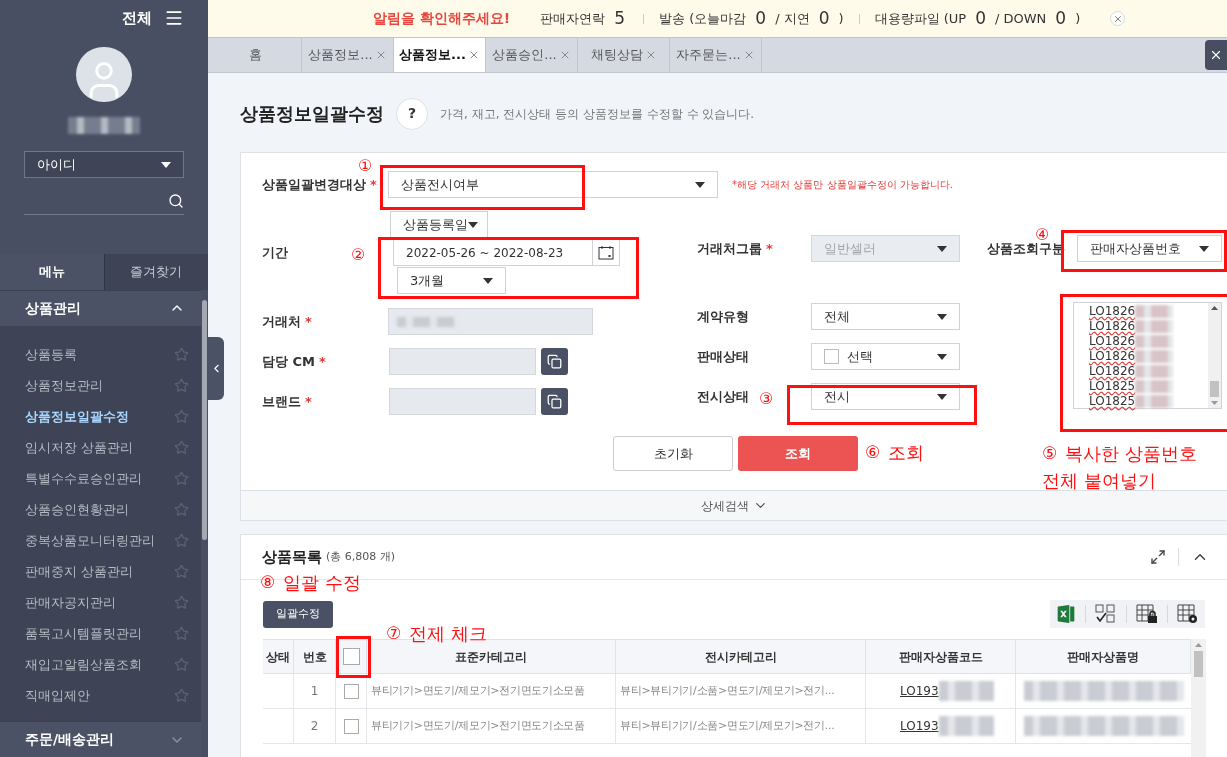 The width and height of the screenshot is (1227, 757). What do you see at coordinates (620, 18) in the screenshot?
I see `count: 5` at bounding box center [620, 18].